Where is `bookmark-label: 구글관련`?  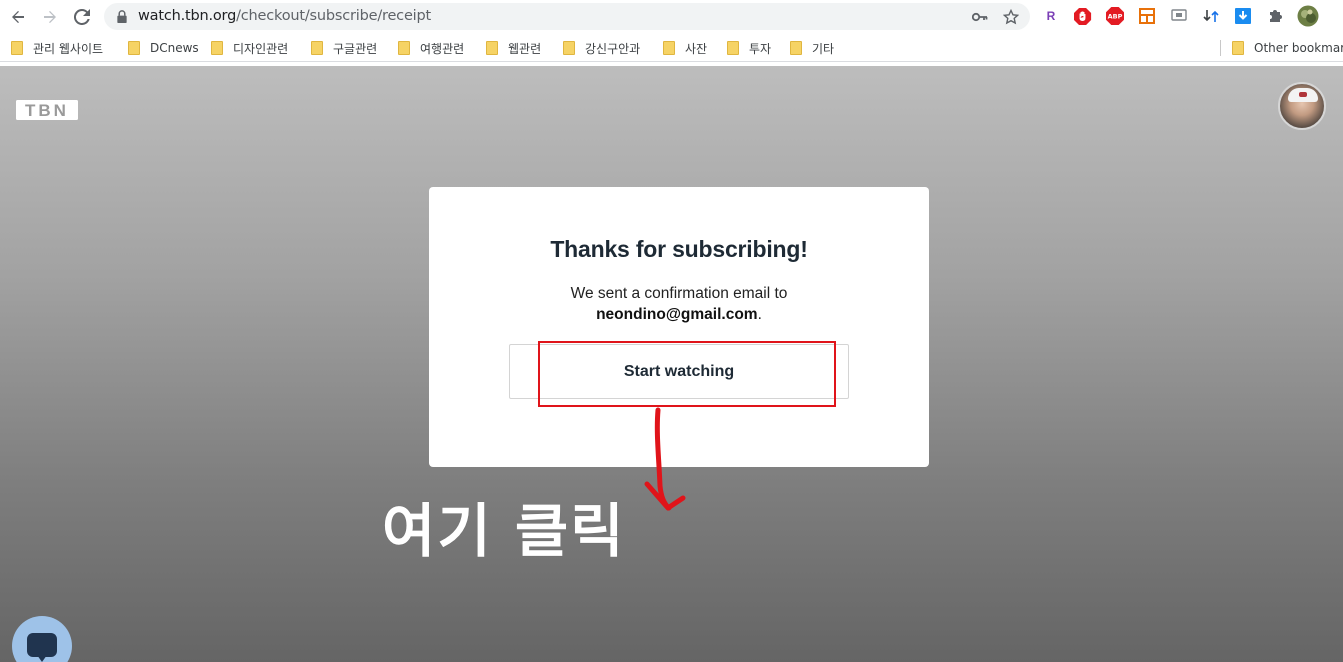 bookmark-label: 구글관련 is located at coordinates (355, 48).